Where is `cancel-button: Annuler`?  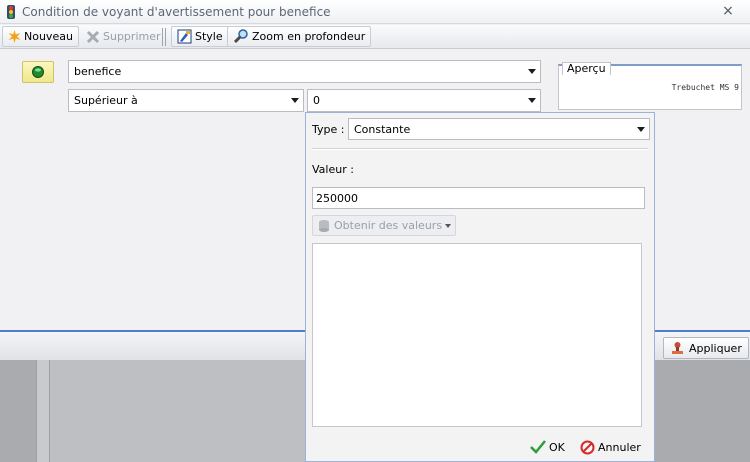
cancel-button: Annuler is located at coordinates (610, 447).